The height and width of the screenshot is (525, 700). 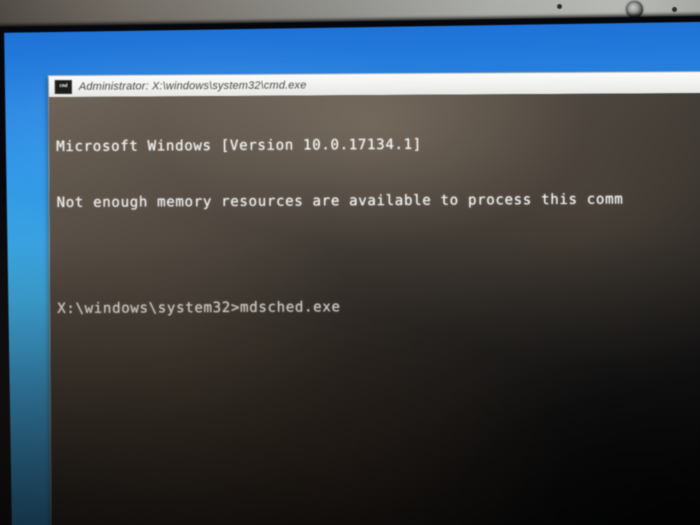 I want to click on cmd-icon: cmd, so click(x=63, y=86).